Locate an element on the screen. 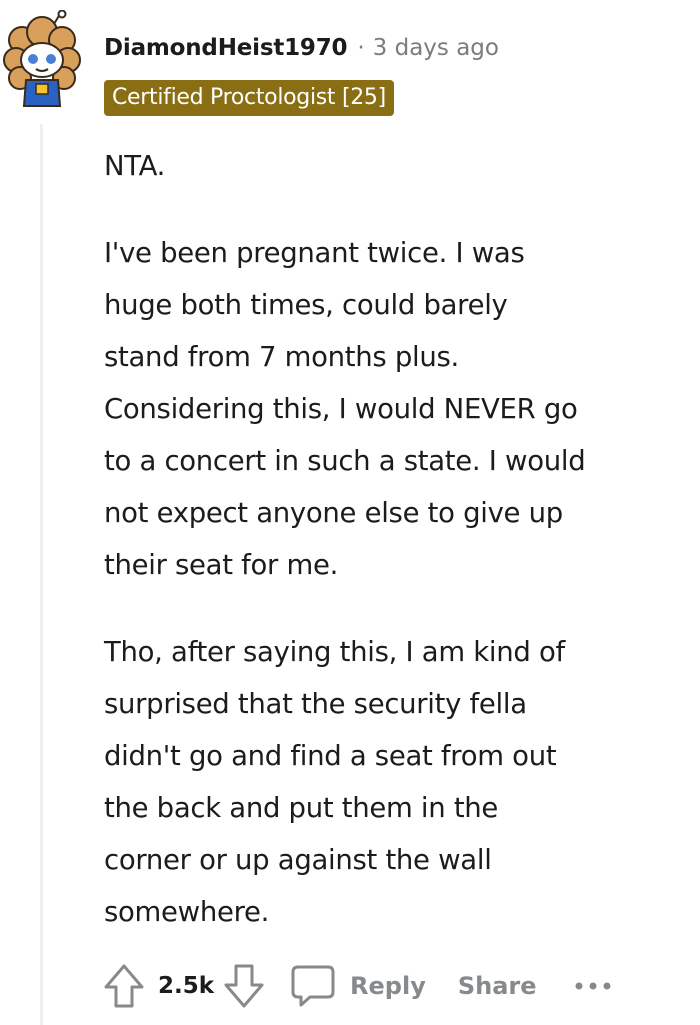  comment-actions: 2.5k Reply Share is located at coordinates (356, 986).